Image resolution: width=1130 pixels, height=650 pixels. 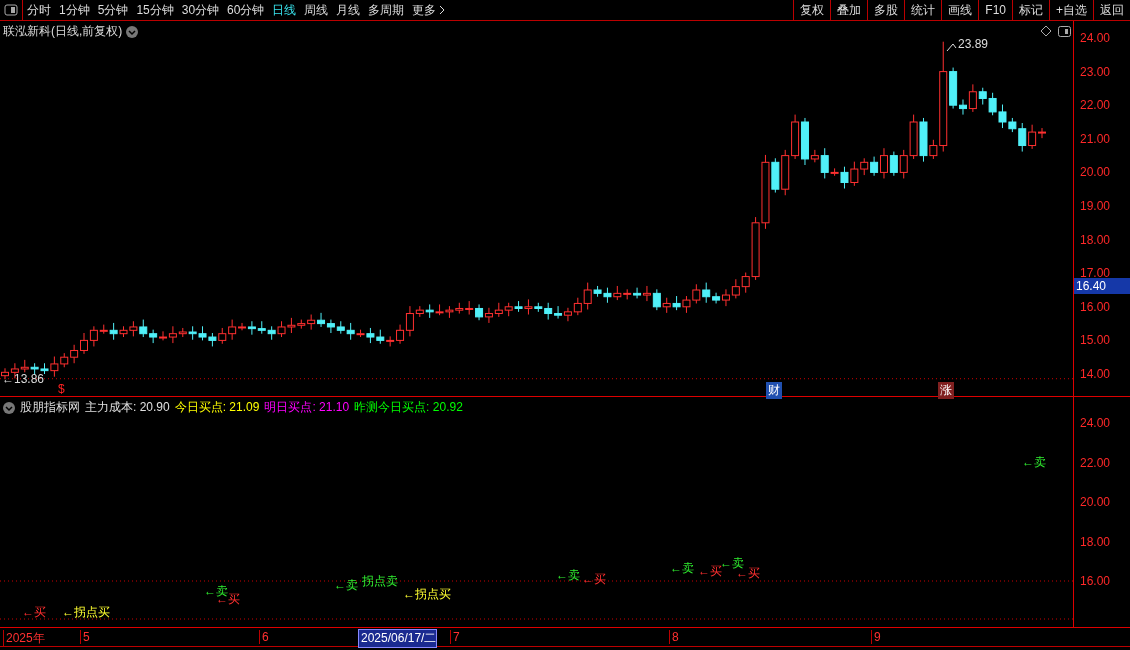 What do you see at coordinates (284, 10) in the screenshot?
I see `period-tab: 日线` at bounding box center [284, 10].